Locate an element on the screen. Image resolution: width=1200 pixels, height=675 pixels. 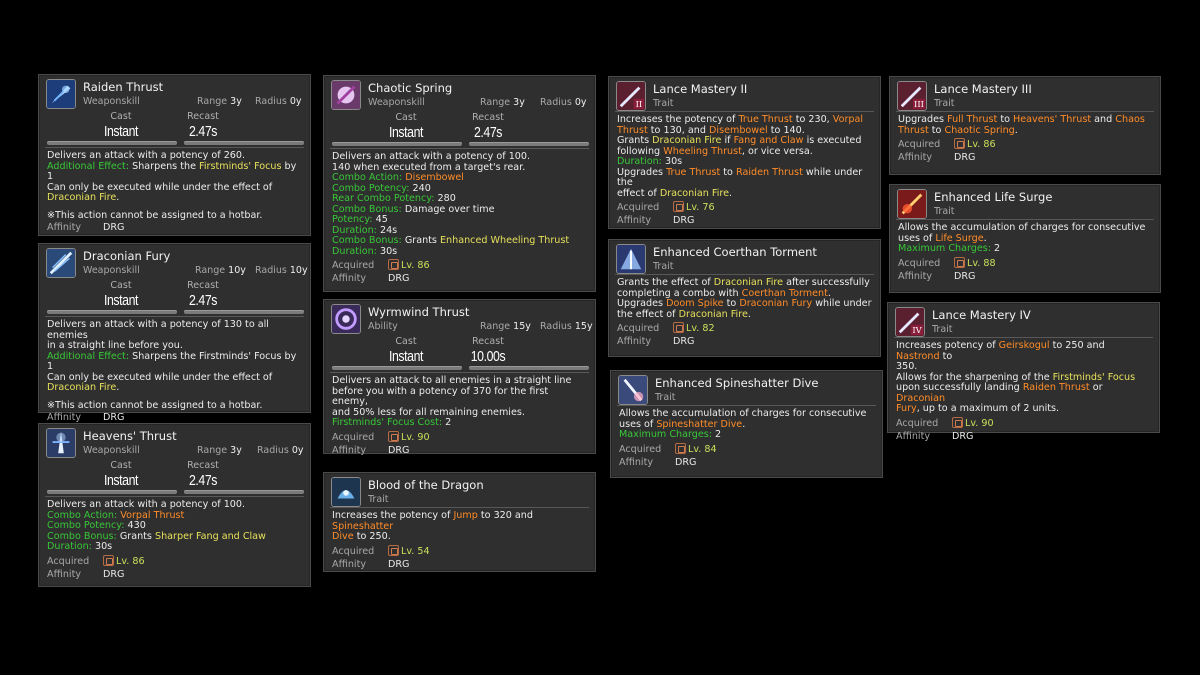
acquired-row: Acquired Lv. 84 Affinity DRG is located at coordinates (668, 455).